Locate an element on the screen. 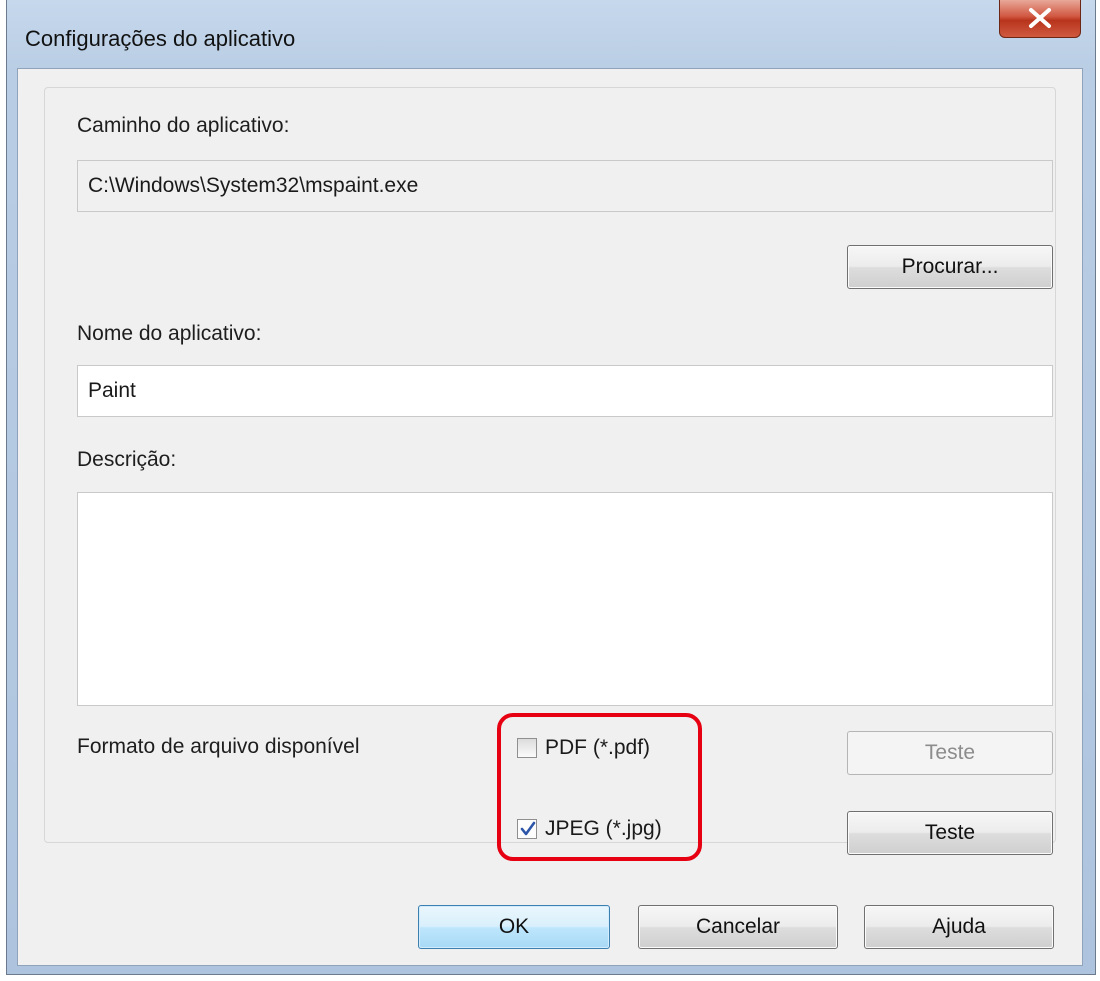 This screenshot has width=1100, height=981. ok-button: OK is located at coordinates (514, 927).